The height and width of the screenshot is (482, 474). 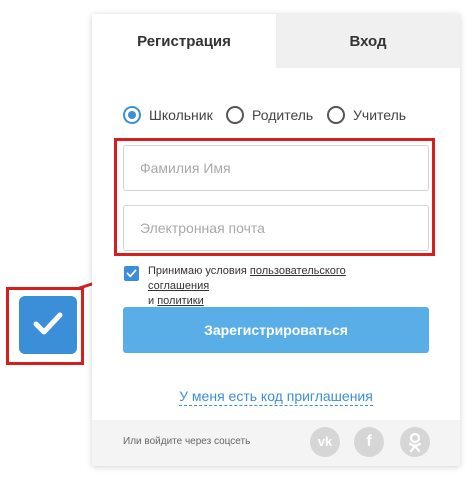 What do you see at coordinates (368, 41) in the screenshot?
I see `tab-login: Вход` at bounding box center [368, 41].